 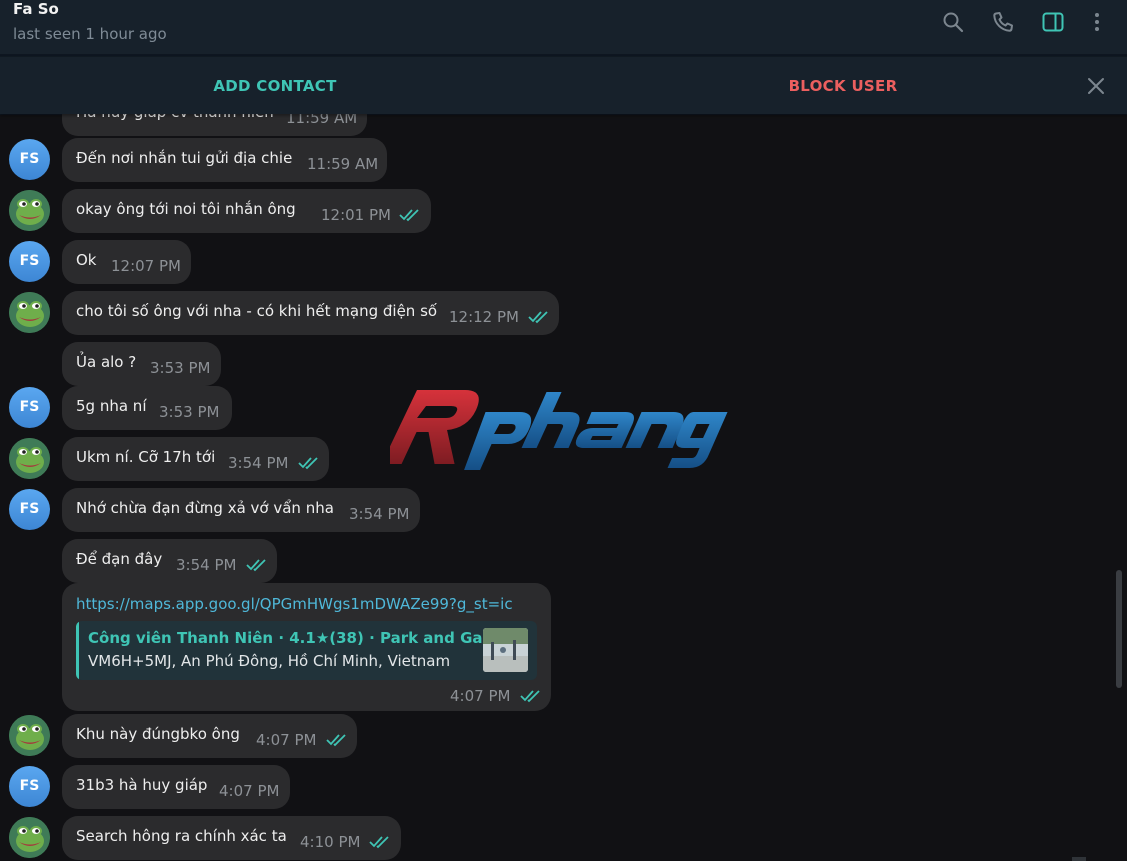 I want to click on message-text: Nhớ chừa đạn đừng xả vớ vẩn nha, so click(x=205, y=508).